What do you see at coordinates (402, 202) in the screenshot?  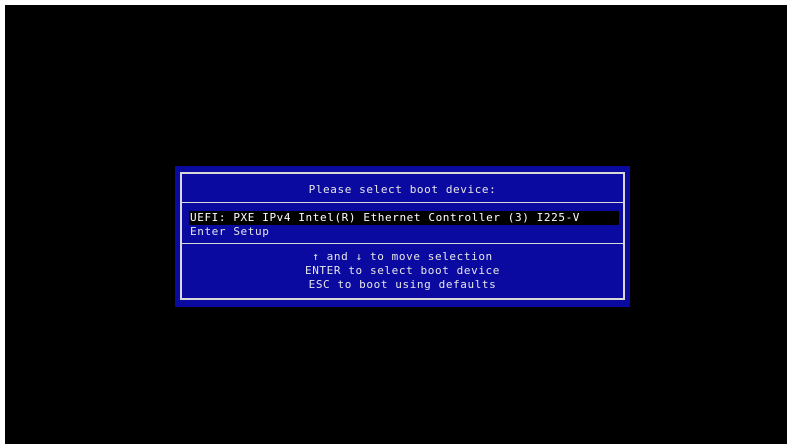 I see `title-divider` at bounding box center [402, 202].